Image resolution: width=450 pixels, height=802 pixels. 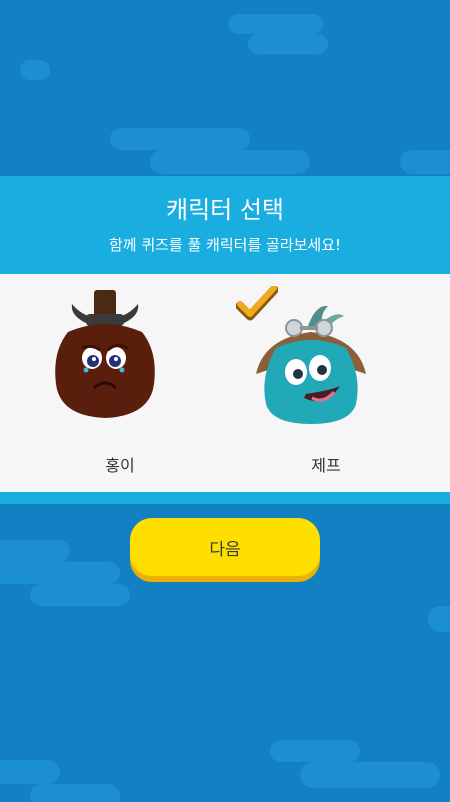 I want to click on next-button-label: 다음, so click(x=225, y=549).